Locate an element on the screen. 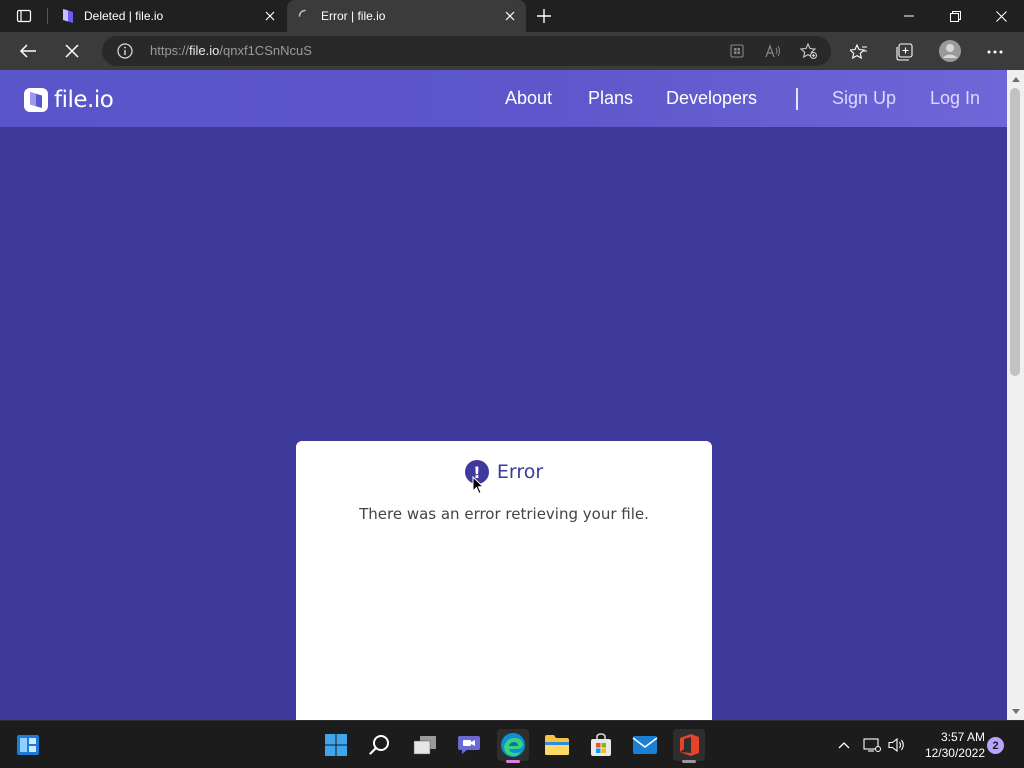 The width and height of the screenshot is (1024, 768). clock-date: 12/30/2022 is located at coordinates (954, 753).